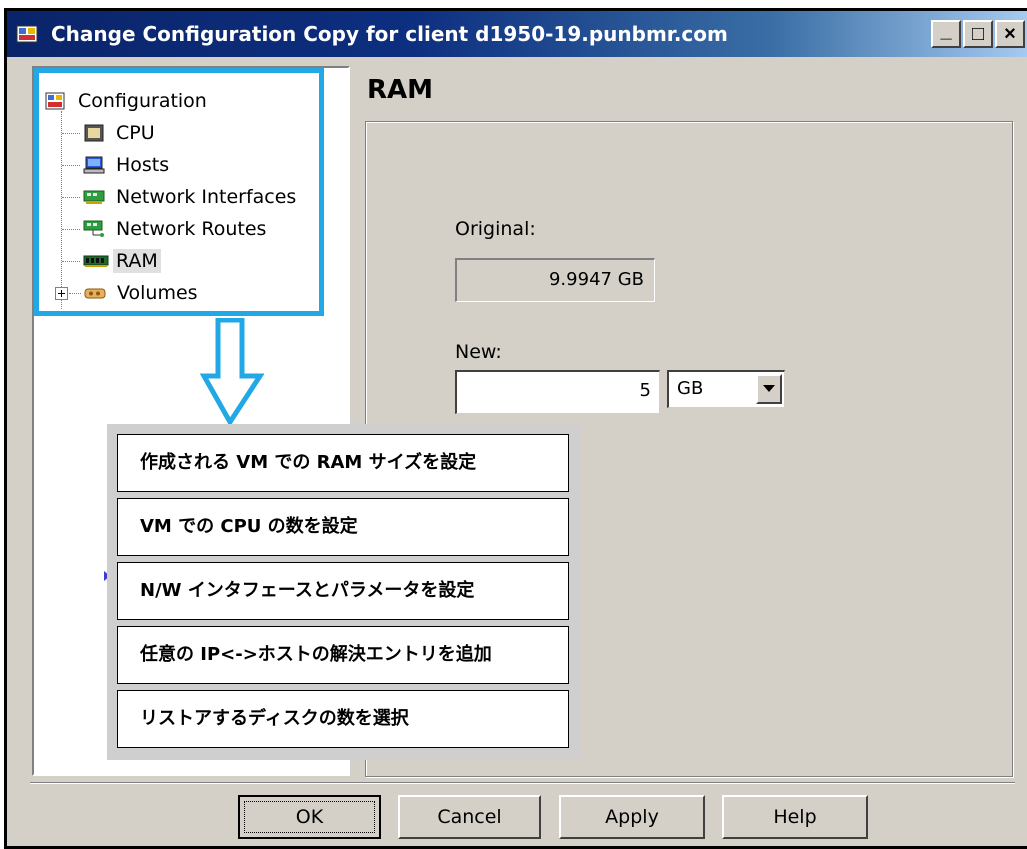  I want to click on cancel-label: Cancel, so click(469, 817).